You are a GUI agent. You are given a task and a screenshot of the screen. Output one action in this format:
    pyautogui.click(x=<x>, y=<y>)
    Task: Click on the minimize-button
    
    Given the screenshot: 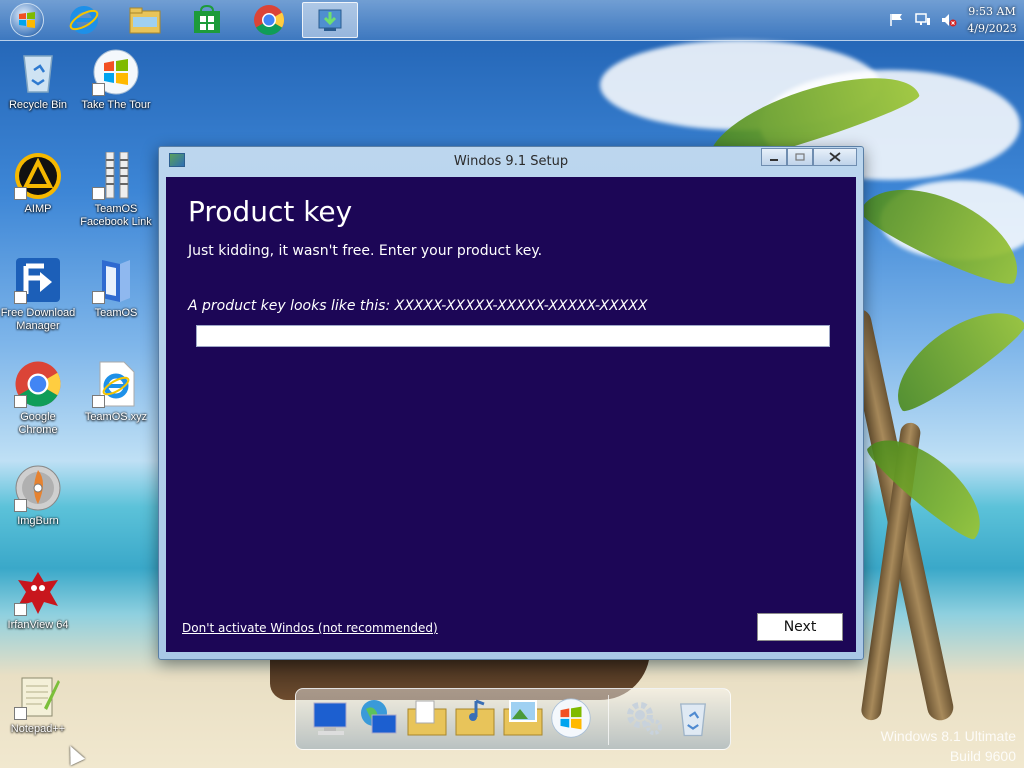 What is the action you would take?
    pyautogui.click(x=774, y=157)
    